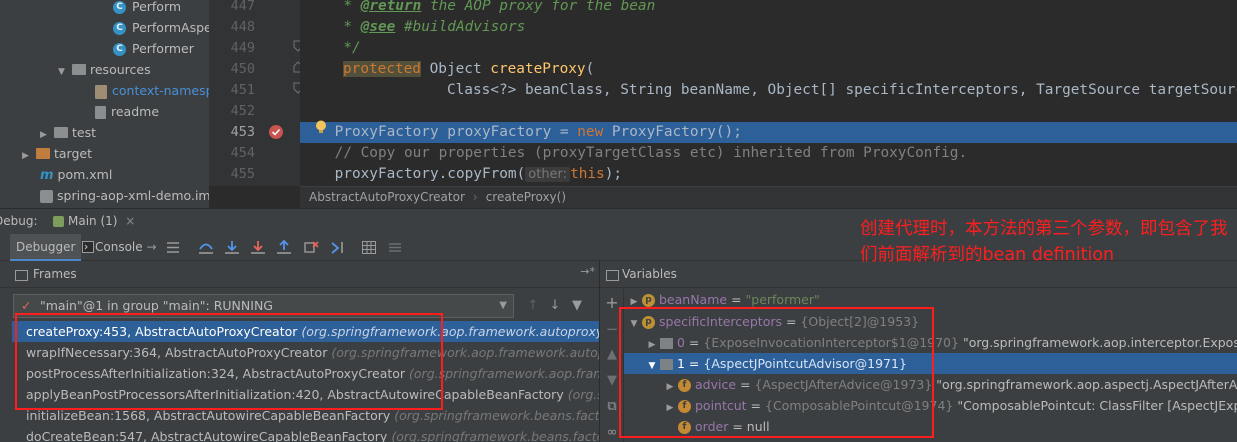 This screenshot has height=442, width=1237. Describe the element at coordinates (395, 247) in the screenshot. I see `trace-stream-icon` at that location.